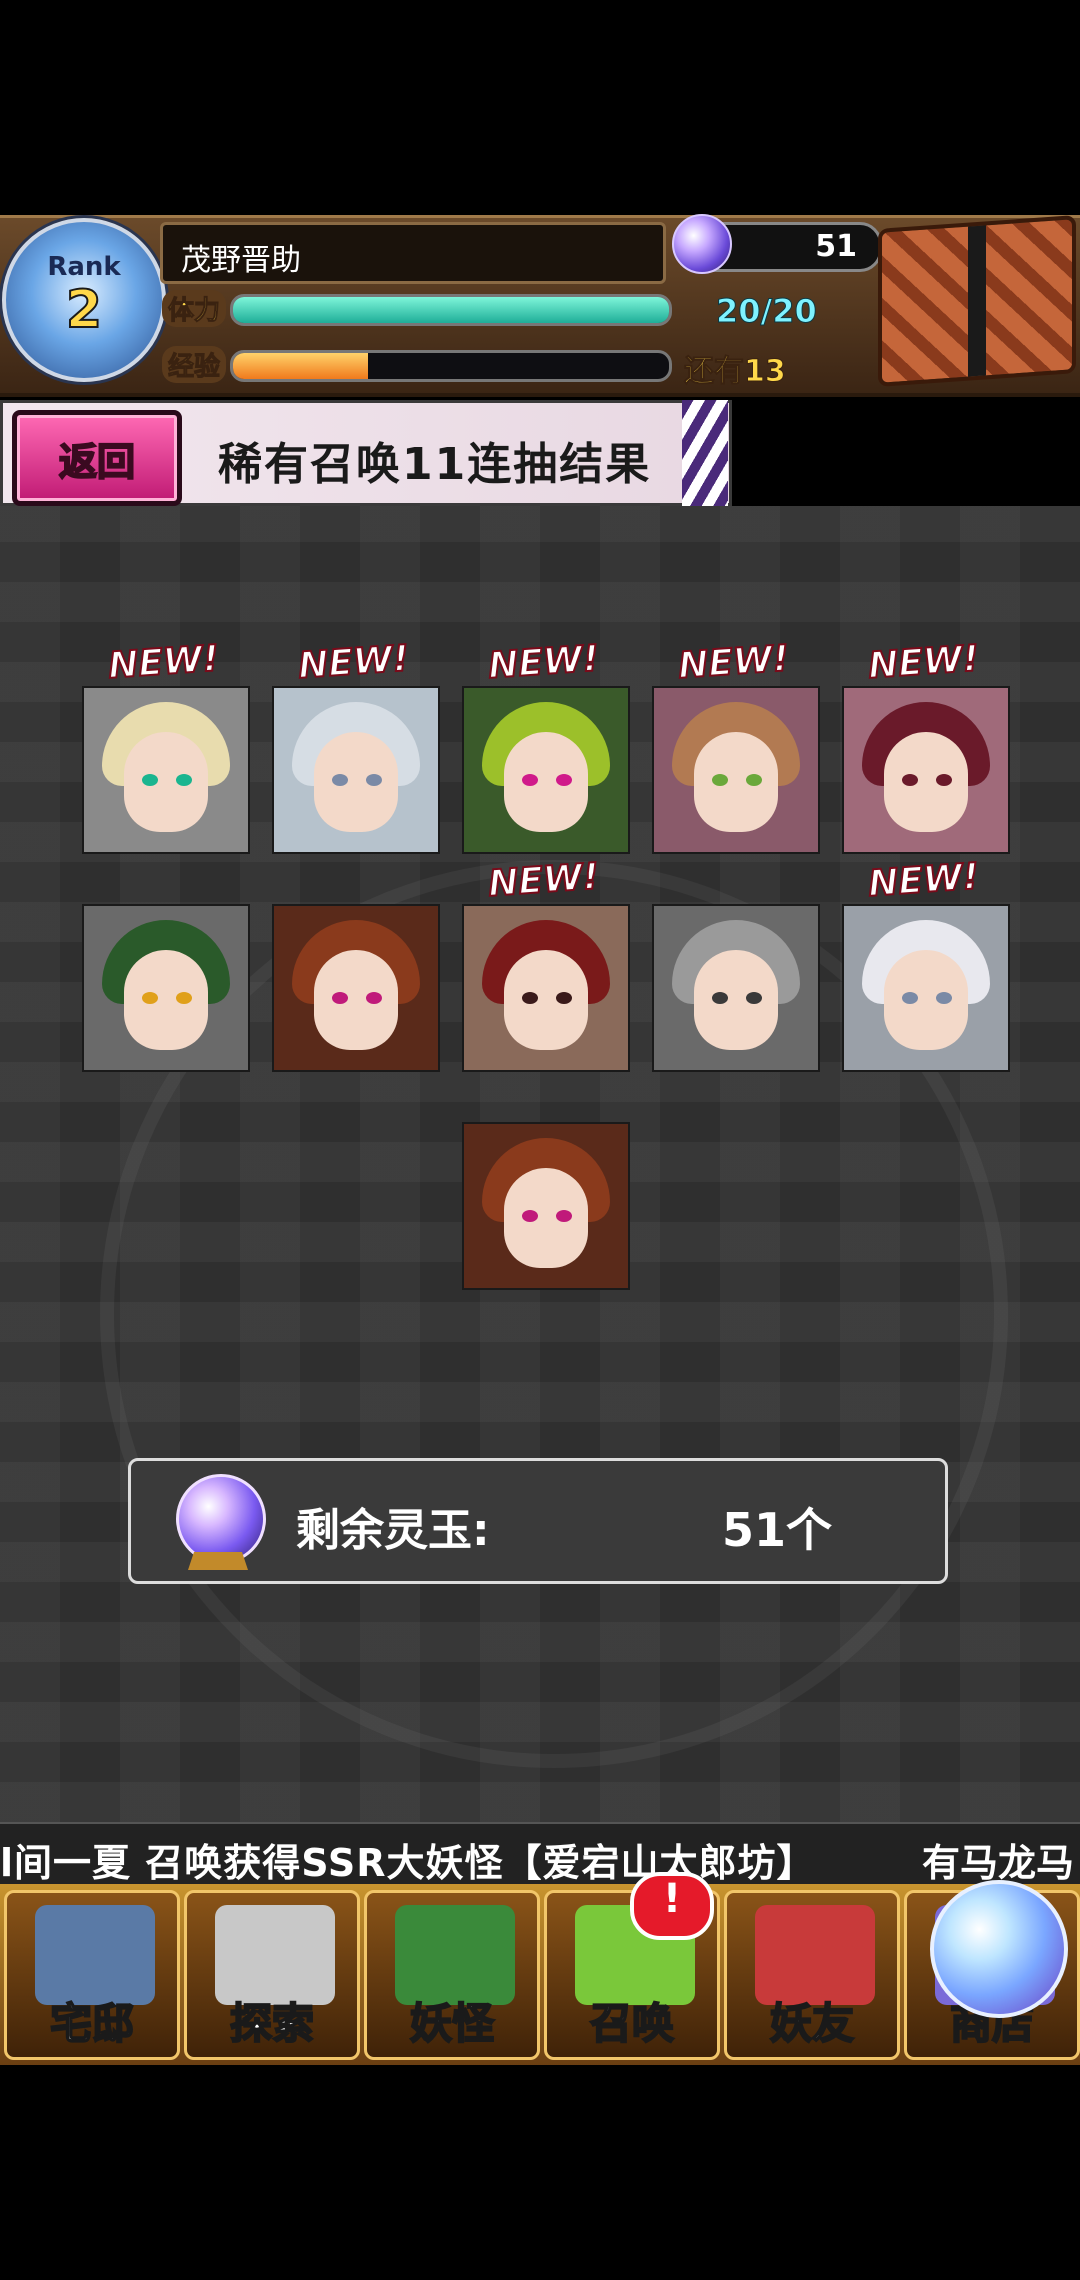 This screenshot has height=2280, width=1080. Describe the element at coordinates (632, 2023) in the screenshot. I see `nav-label: 召唤` at that location.